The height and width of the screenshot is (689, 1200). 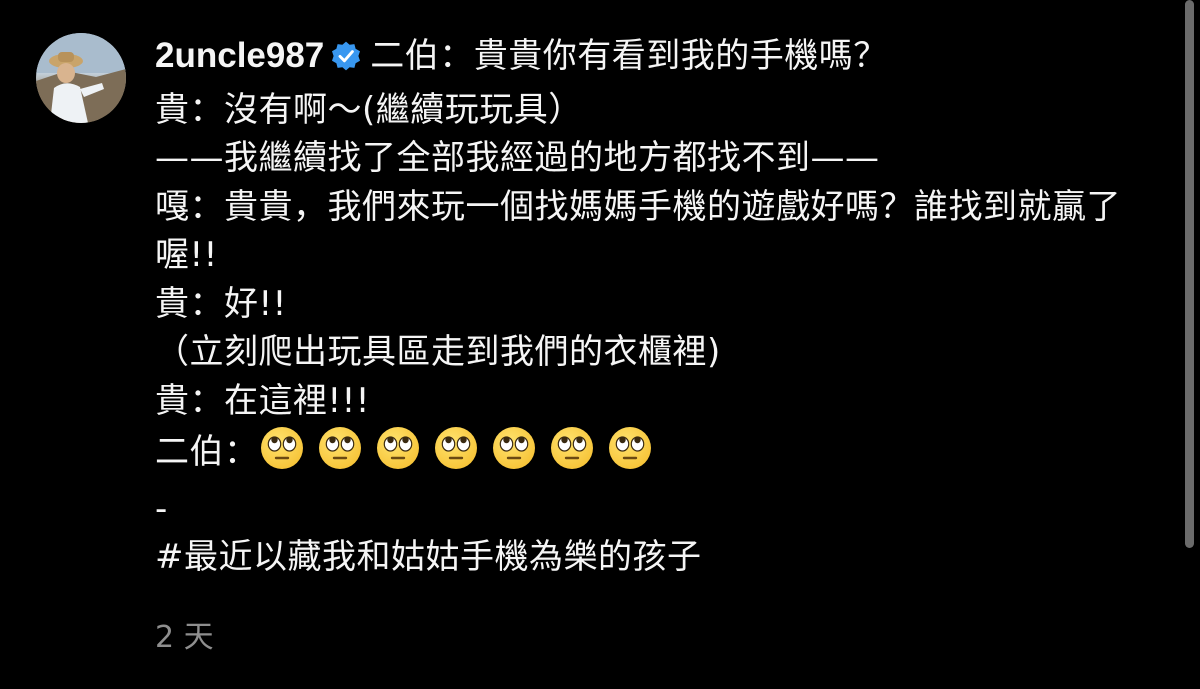 I want to click on caption-first-line: 2uncle987 二伯：貴貴你有看到我的手機嗎？, so click(x=655, y=59).